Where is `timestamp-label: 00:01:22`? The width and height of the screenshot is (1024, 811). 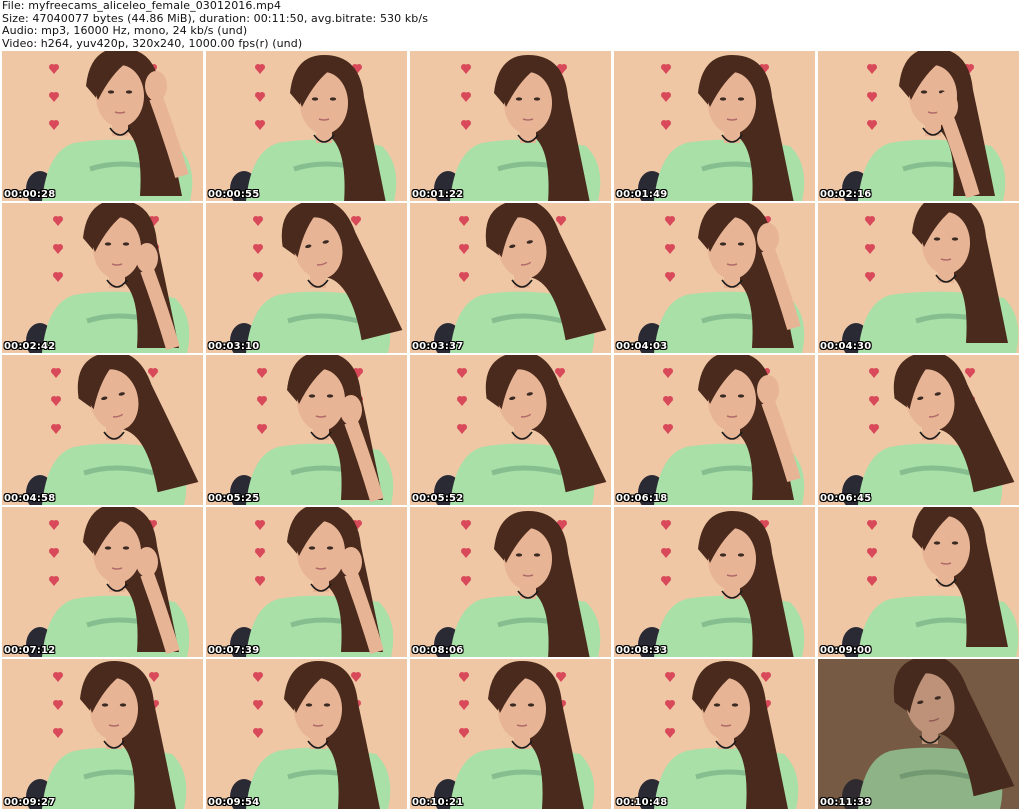 timestamp-label: 00:01:22 is located at coordinates (438, 194).